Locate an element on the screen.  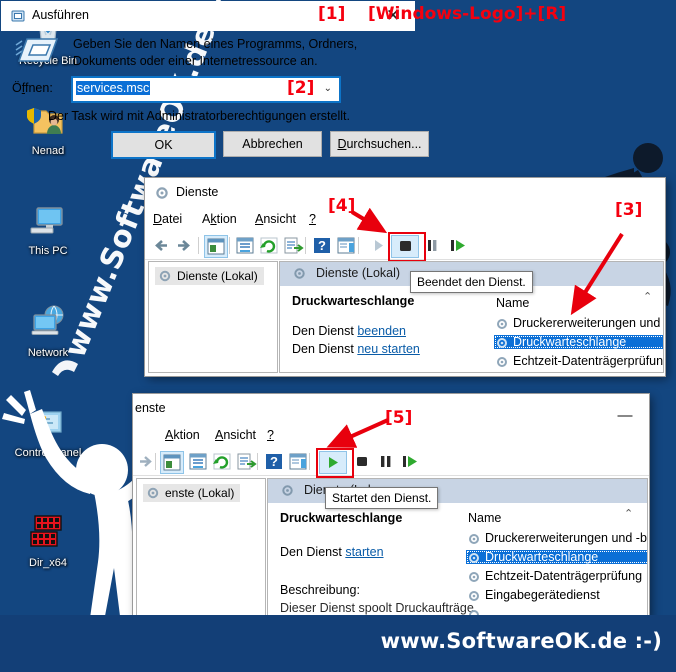
step-marker-1: [1] is located at coordinates (332, 14).